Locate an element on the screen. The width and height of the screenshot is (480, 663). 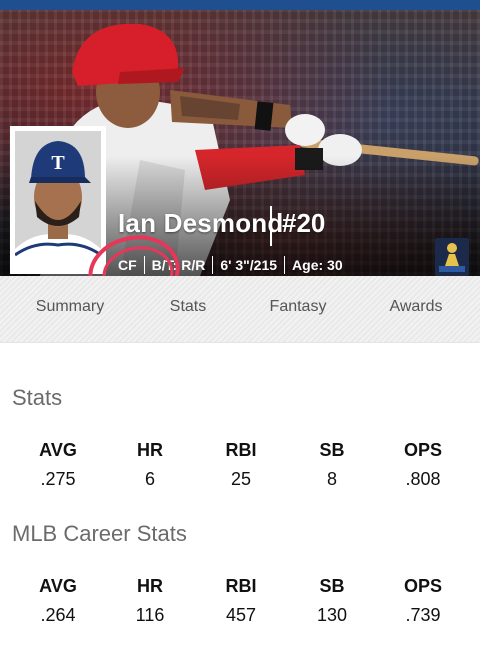
stat-value: 116 is located at coordinates (150, 615).